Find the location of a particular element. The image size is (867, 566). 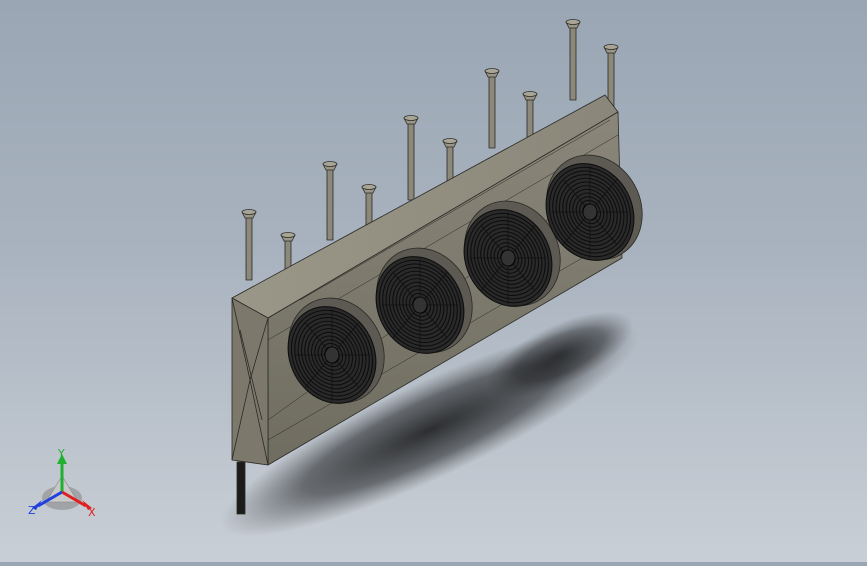

triad-z-label: Z is located at coordinates (32, 510).